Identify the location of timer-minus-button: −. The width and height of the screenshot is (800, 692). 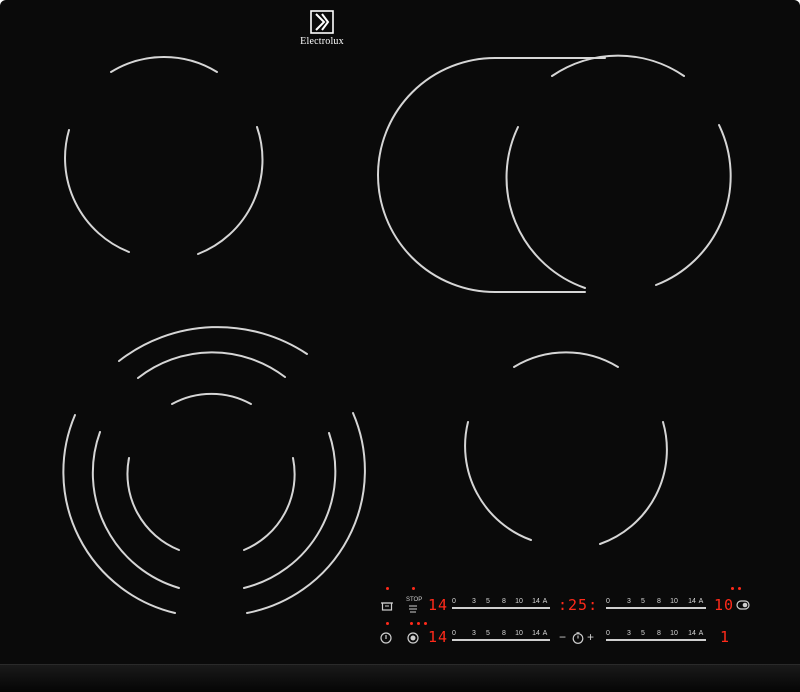
(562, 637).